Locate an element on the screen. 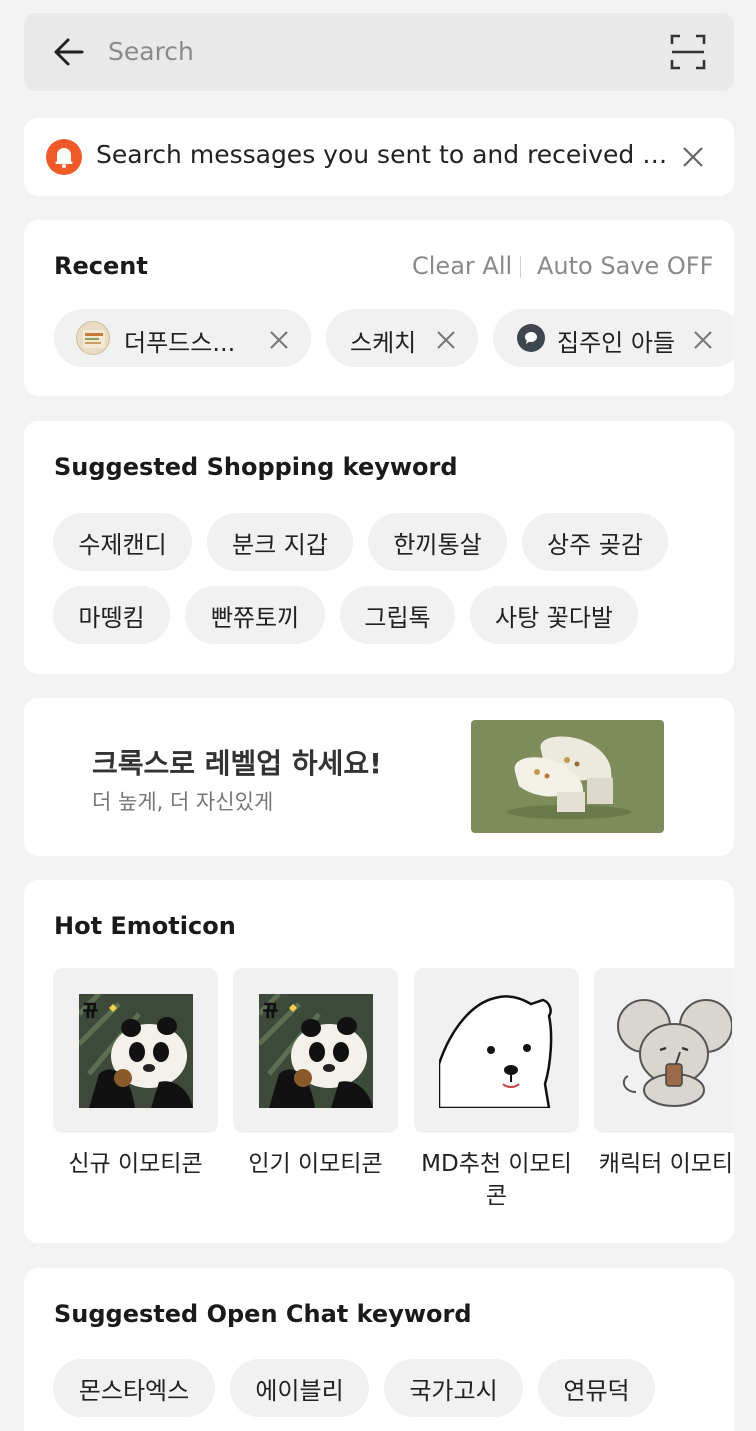 The image size is (756, 1431). emoticon-label: 신규 이모티콘 is located at coordinates (135, 1164).